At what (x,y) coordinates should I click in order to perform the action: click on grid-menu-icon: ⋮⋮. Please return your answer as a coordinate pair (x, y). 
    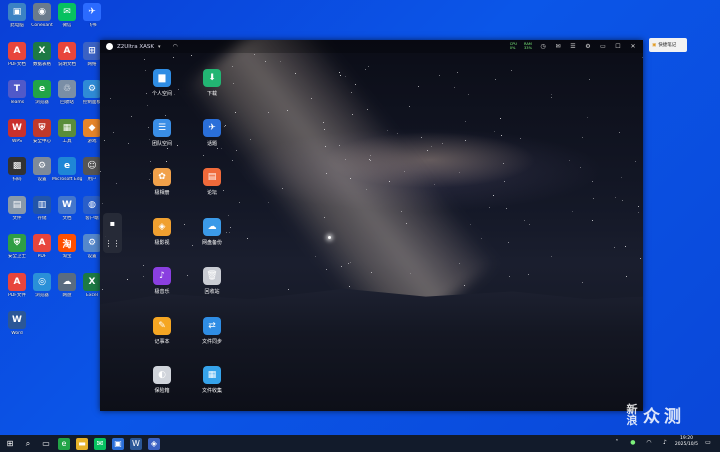
    Looking at the image, I should click on (113, 243).